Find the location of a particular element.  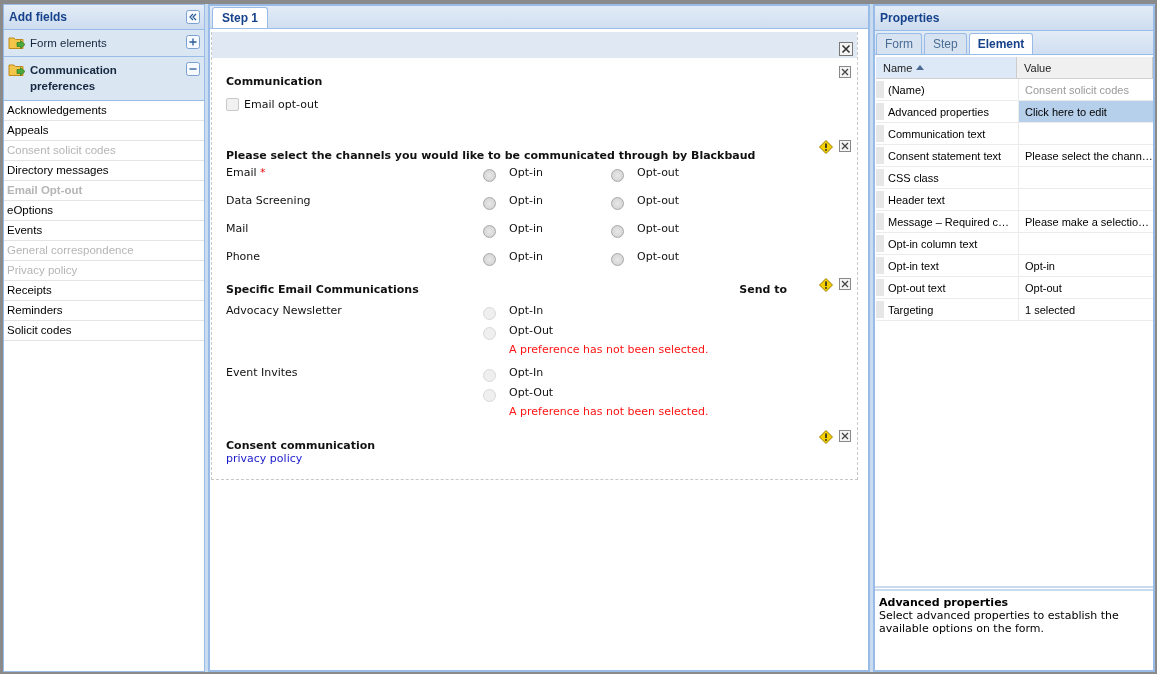

field-item: Reminders is located at coordinates (104, 311).